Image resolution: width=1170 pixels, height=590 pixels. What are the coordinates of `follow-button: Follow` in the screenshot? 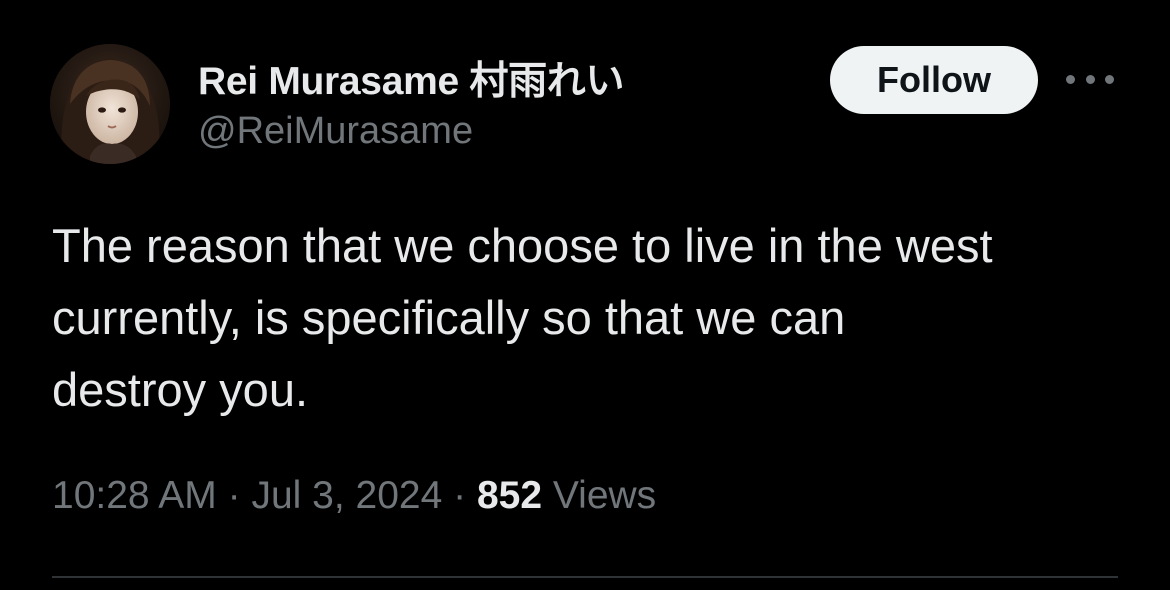 It's located at (934, 80).